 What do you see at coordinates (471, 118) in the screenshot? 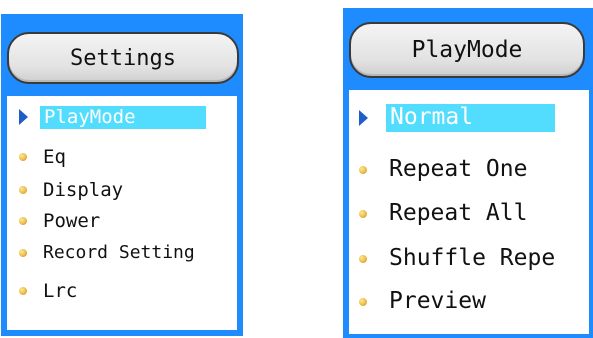
I see `menu-item-label: Normal` at bounding box center [471, 118].